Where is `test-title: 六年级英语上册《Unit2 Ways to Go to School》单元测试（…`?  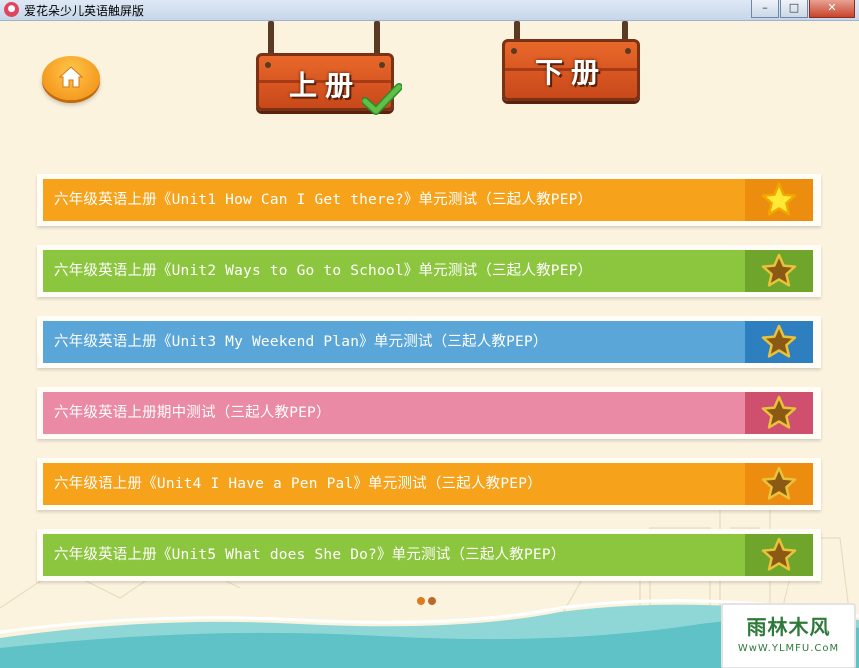 test-title: 六年级英语上册《Unit2 Ways to Go to School》单元测试（… is located at coordinates (323, 271).